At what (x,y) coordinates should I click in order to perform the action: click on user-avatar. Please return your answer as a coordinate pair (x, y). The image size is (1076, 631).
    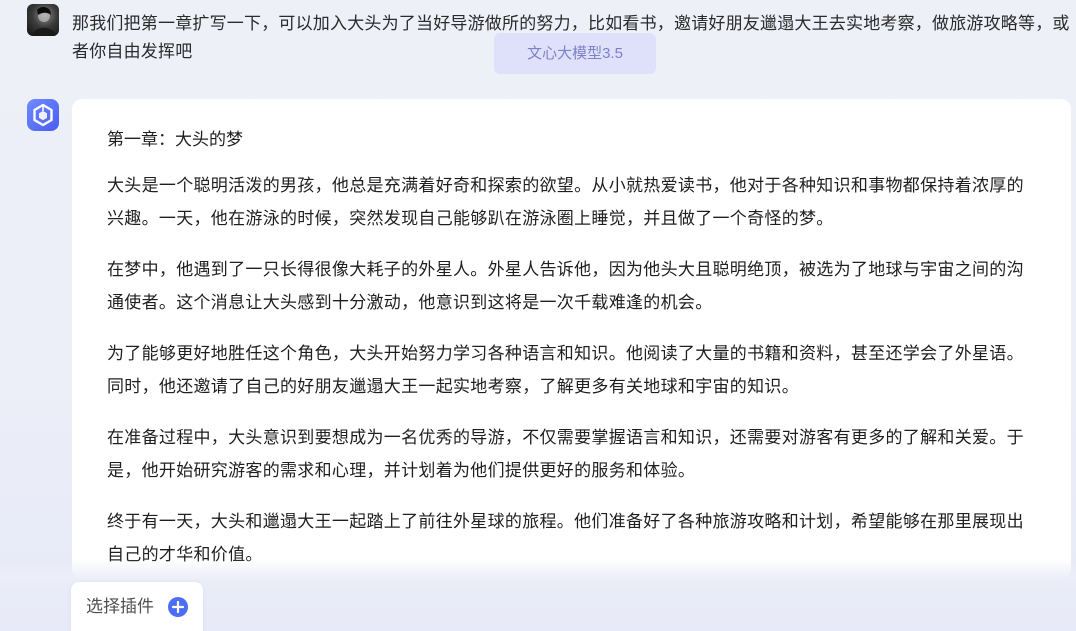
    Looking at the image, I should click on (43, 20).